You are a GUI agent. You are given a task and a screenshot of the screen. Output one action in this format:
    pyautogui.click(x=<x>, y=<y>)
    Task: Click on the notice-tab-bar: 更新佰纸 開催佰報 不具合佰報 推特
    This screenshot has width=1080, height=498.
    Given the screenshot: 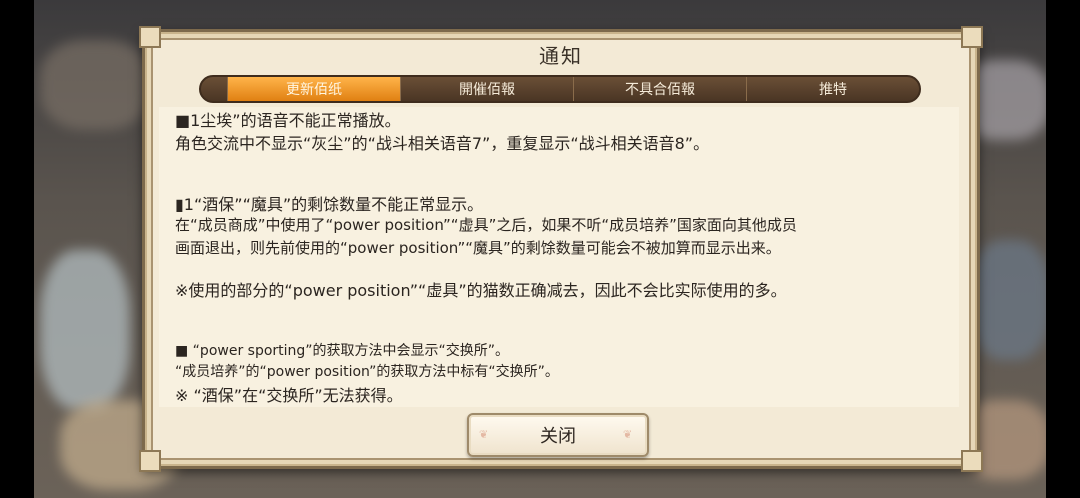 What is the action you would take?
    pyautogui.click(x=560, y=89)
    